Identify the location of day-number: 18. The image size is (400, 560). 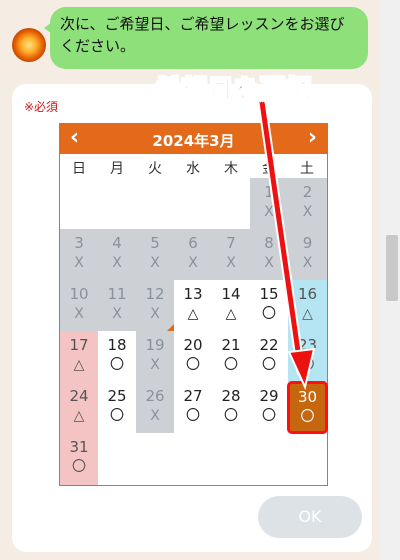
(117, 345).